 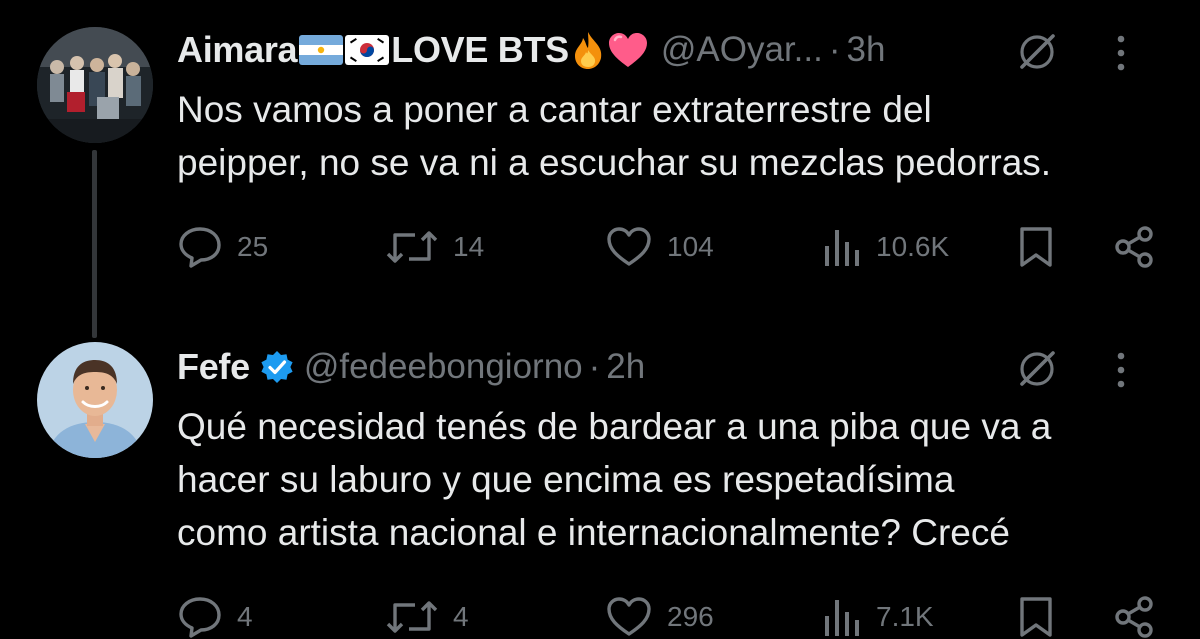 What do you see at coordinates (443, 367) in the screenshot?
I see `user-handle: @fedeebongiorno` at bounding box center [443, 367].